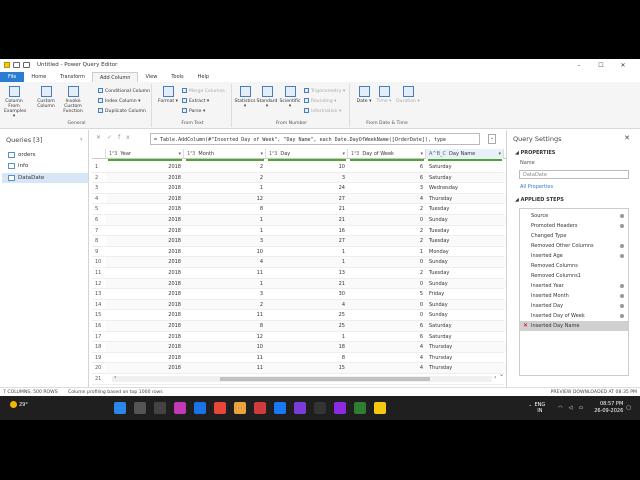 The height and width of the screenshot is (480, 640). What do you see at coordinates (99, 231) in the screenshot?
I see `row-number: 7` at bounding box center [99, 231].